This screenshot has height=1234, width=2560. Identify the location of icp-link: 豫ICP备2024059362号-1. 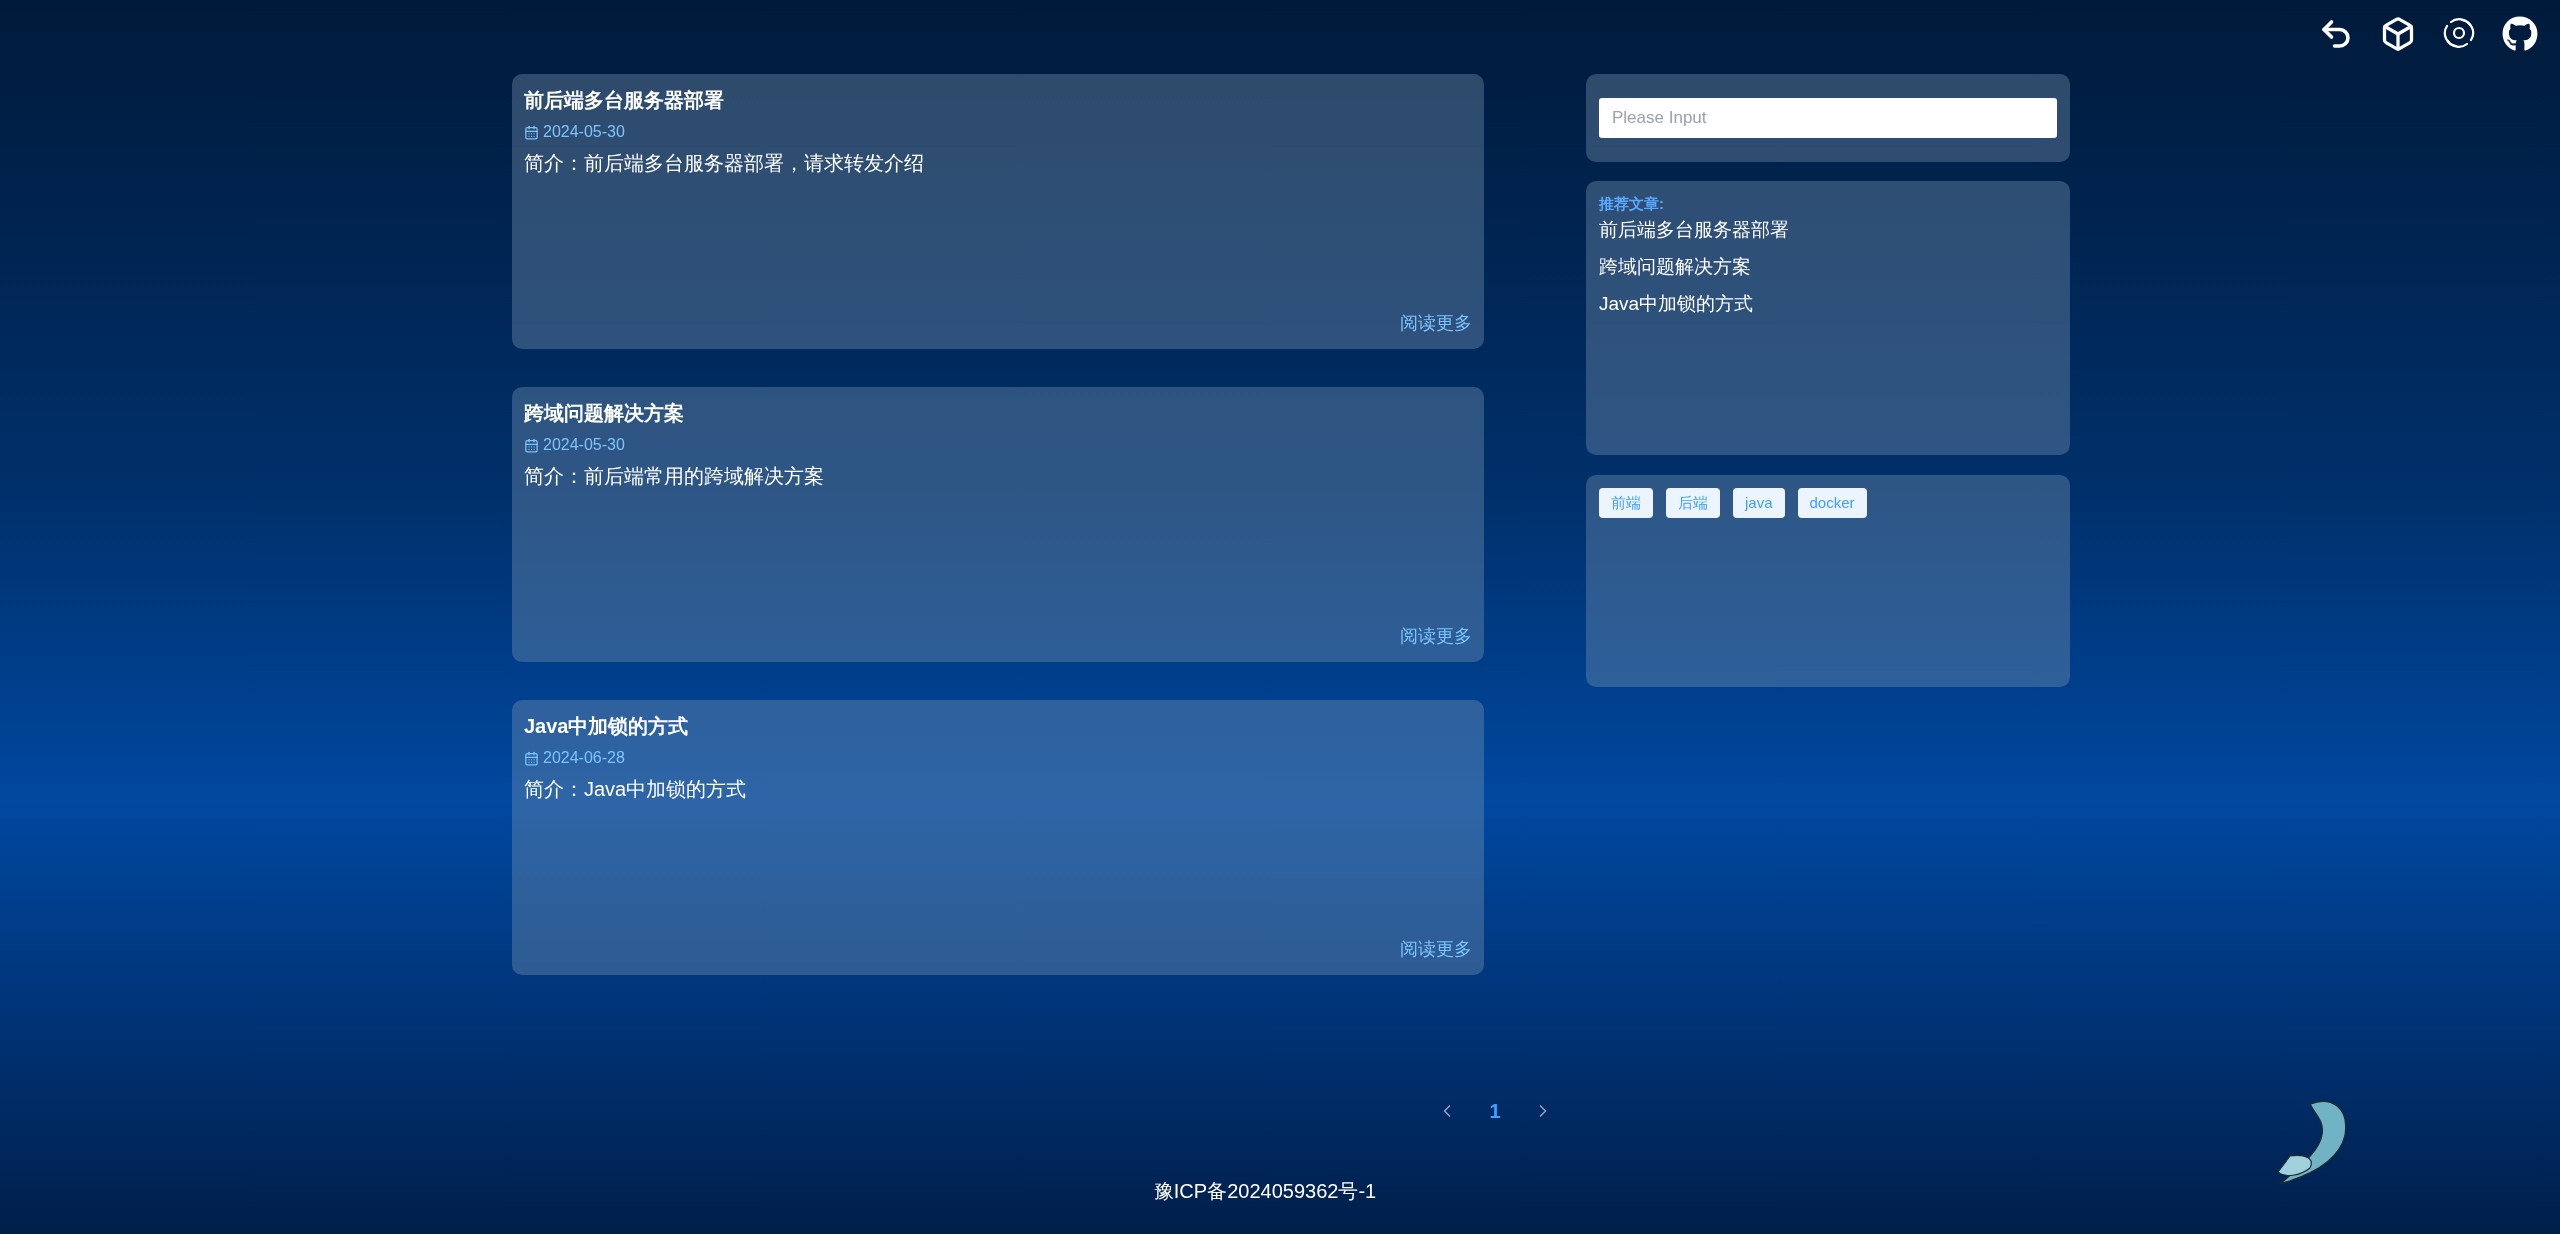
(1265, 1191).